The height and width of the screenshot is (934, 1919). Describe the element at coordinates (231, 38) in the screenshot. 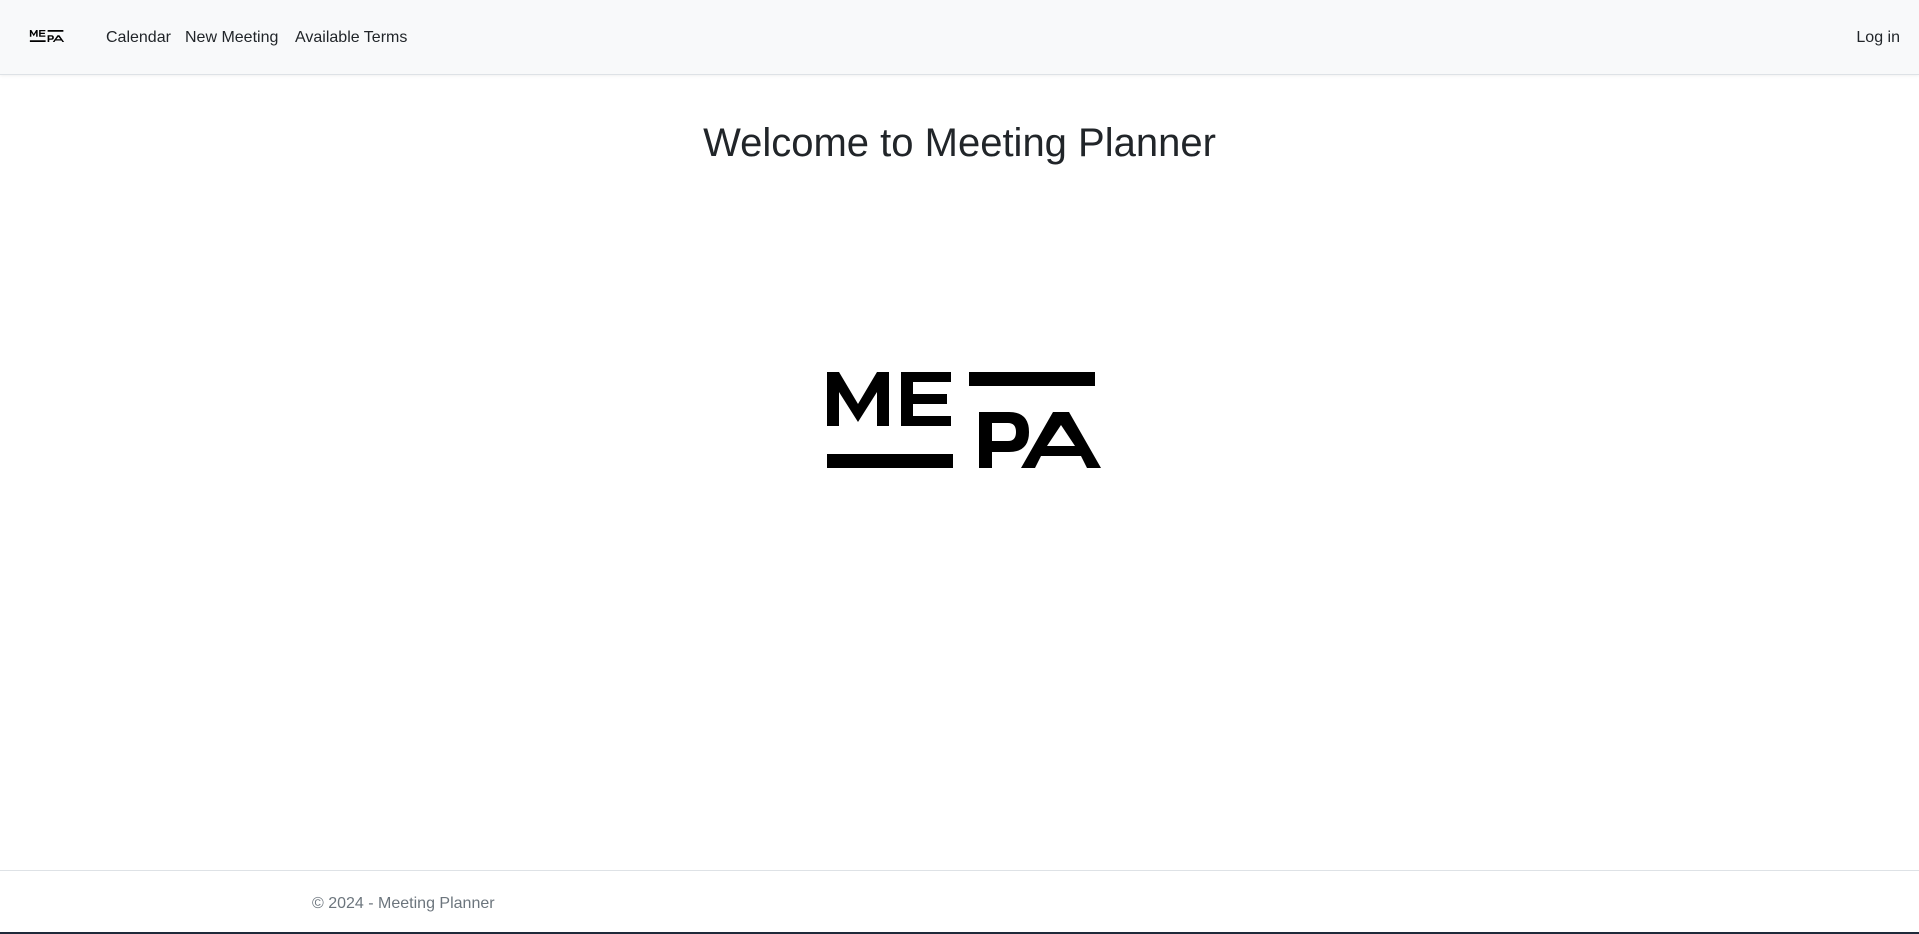

I see `nav-link-new-meeting: New Meeting` at that location.